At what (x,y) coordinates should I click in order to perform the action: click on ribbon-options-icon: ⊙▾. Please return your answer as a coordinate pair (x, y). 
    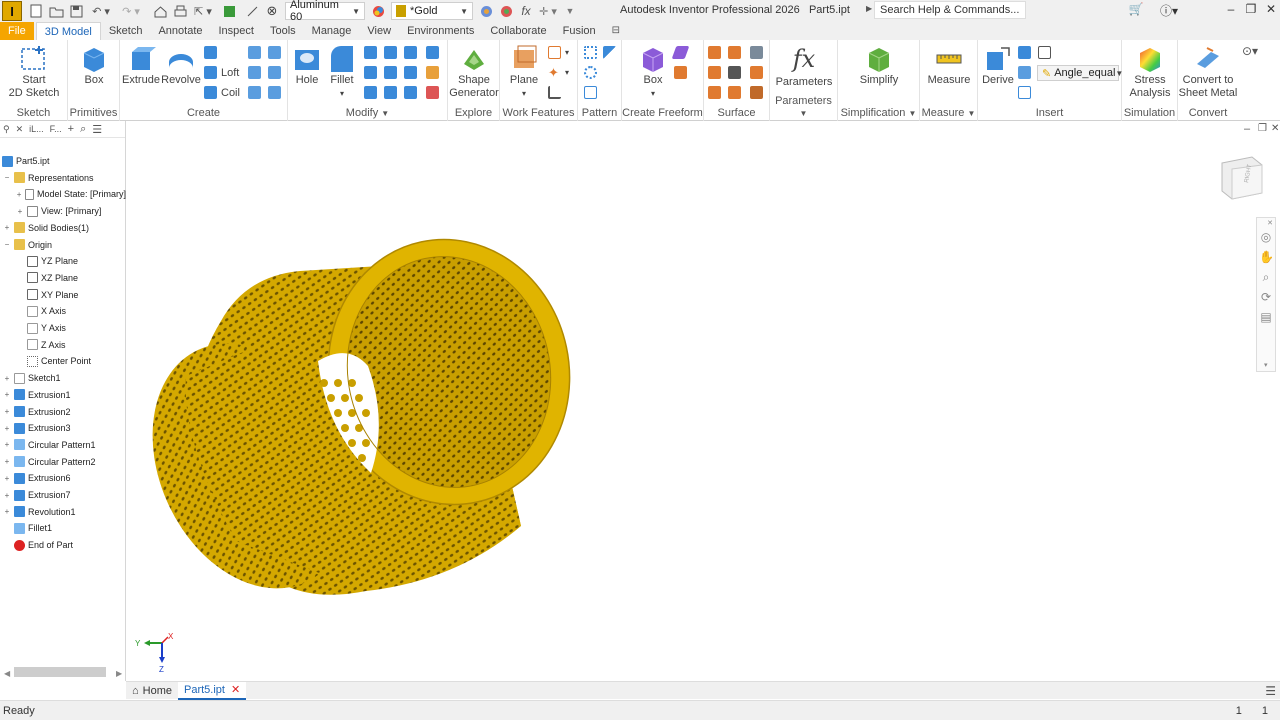
    Looking at the image, I should click on (1250, 51).